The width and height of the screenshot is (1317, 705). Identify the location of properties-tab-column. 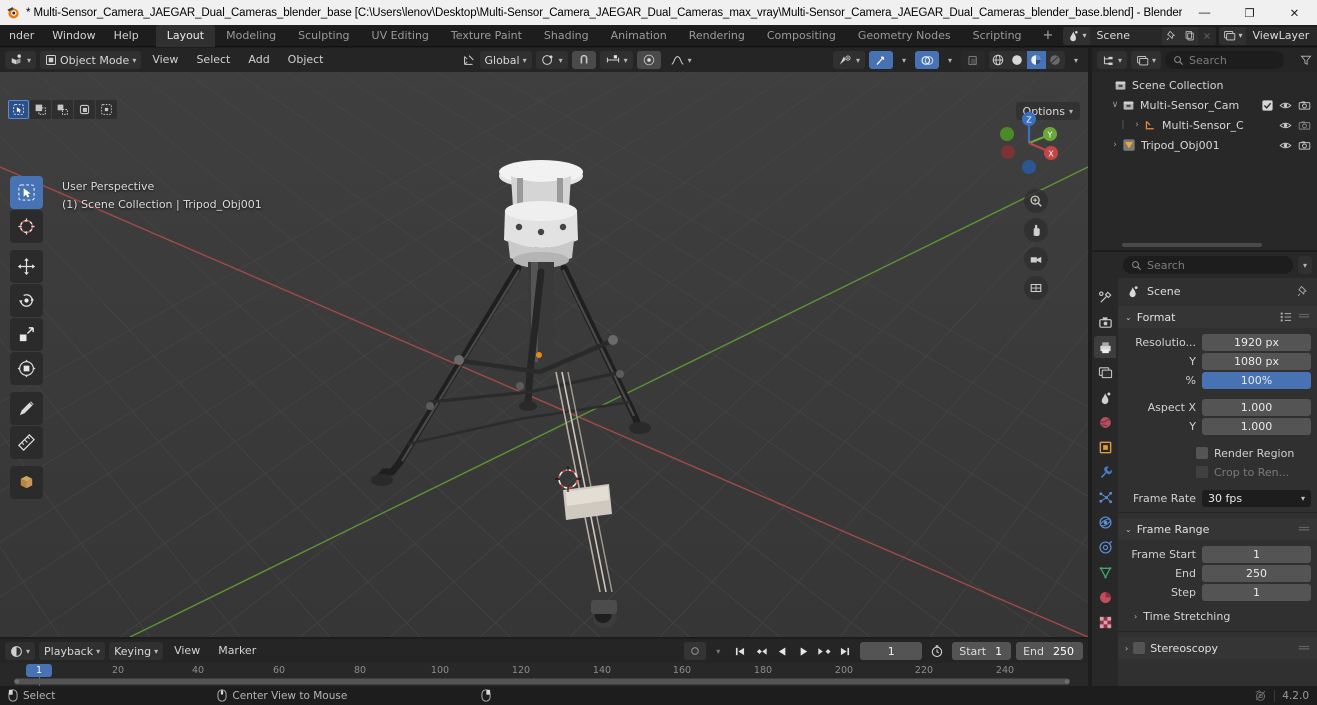
(1105, 469).